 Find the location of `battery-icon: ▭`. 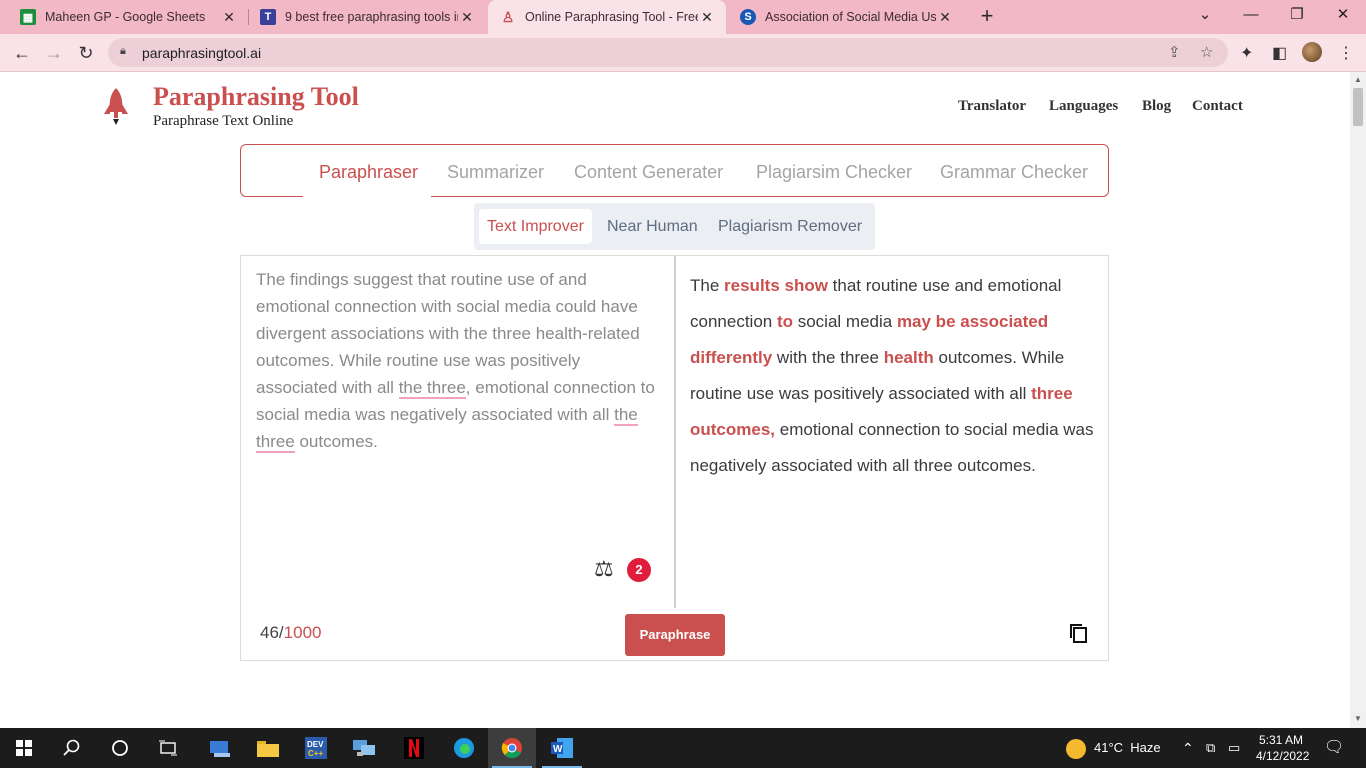

battery-icon: ▭ is located at coordinates (1234, 748).